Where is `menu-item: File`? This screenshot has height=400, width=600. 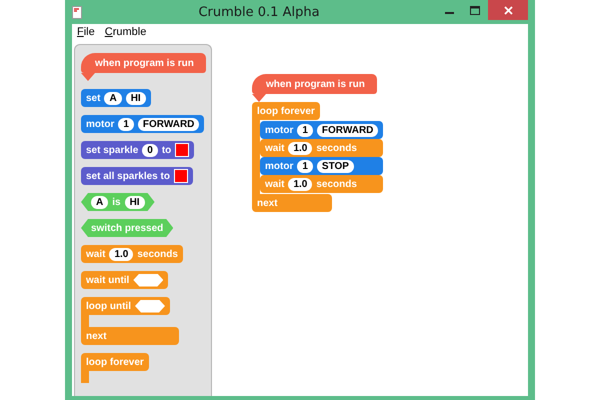
menu-item: File is located at coordinates (86, 32).